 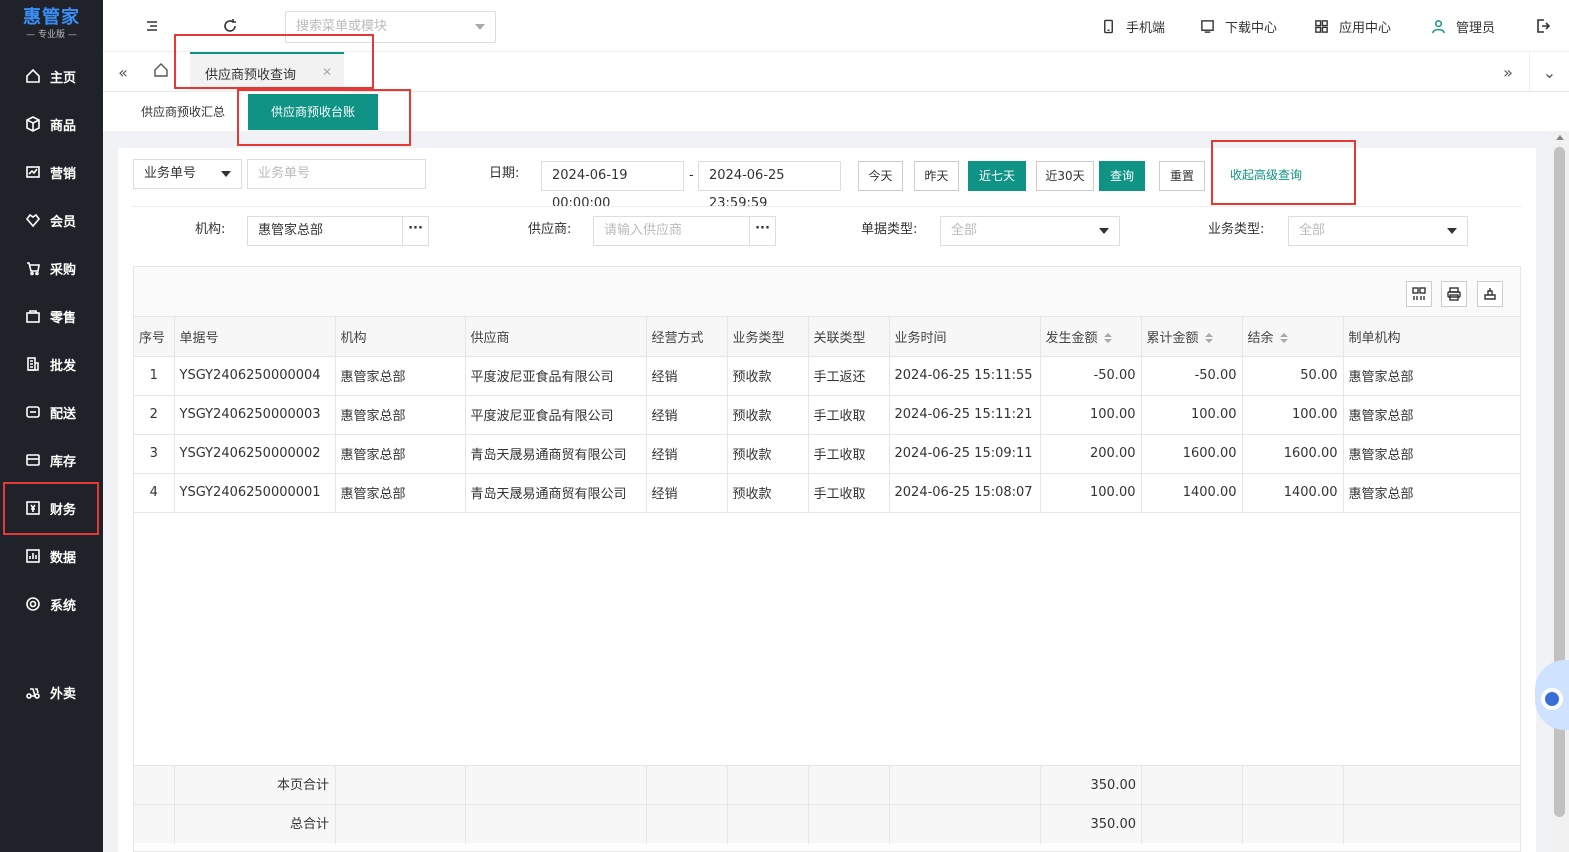 I want to click on last-30-days-button: 近30天, so click(x=1065, y=176).